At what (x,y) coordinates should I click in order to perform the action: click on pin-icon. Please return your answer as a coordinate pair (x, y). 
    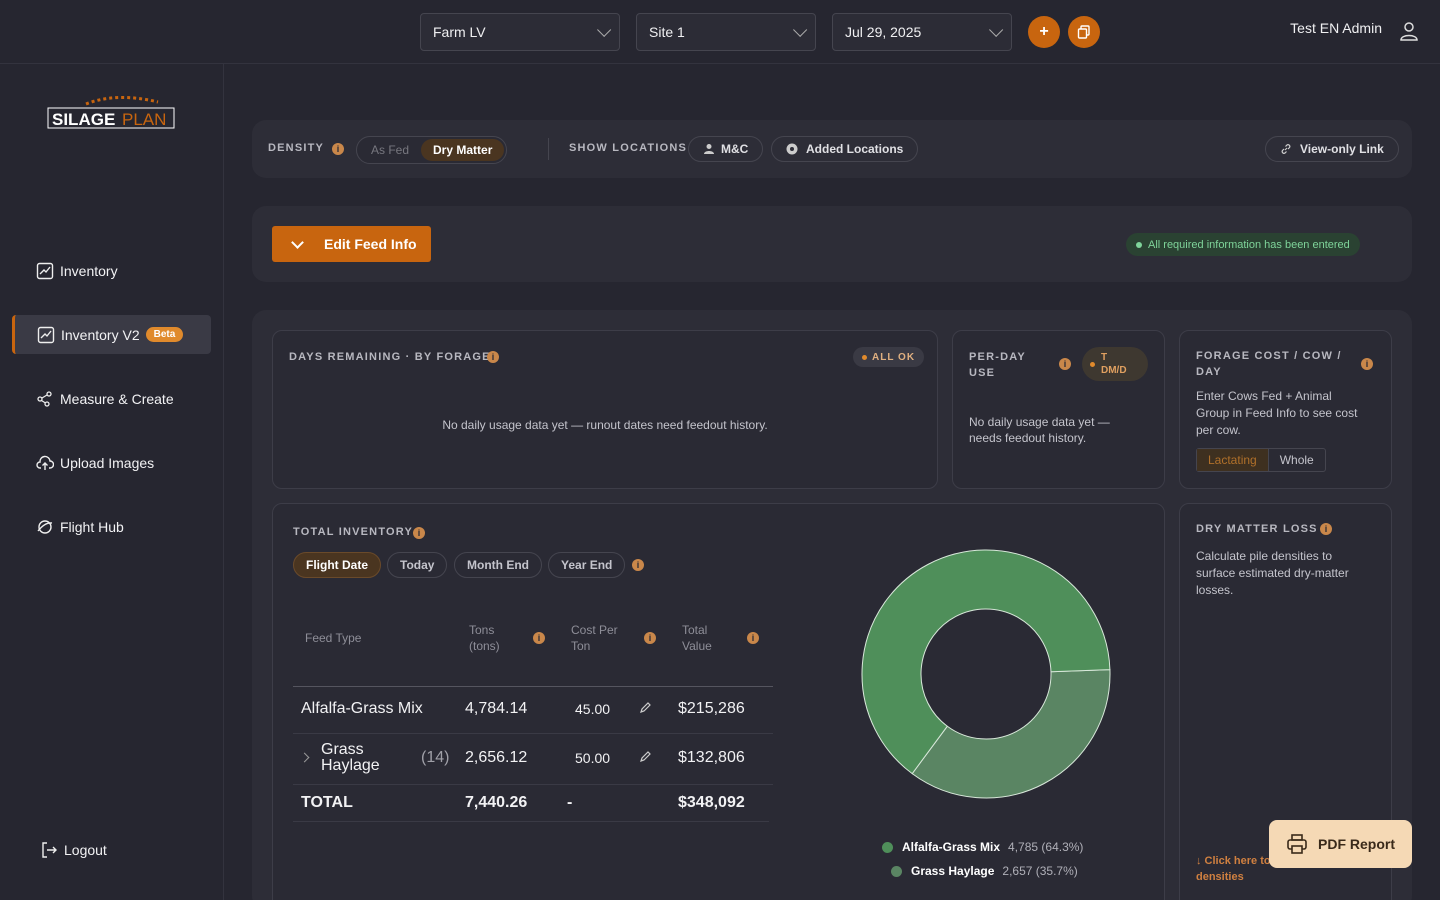
    Looking at the image, I should click on (792, 149).